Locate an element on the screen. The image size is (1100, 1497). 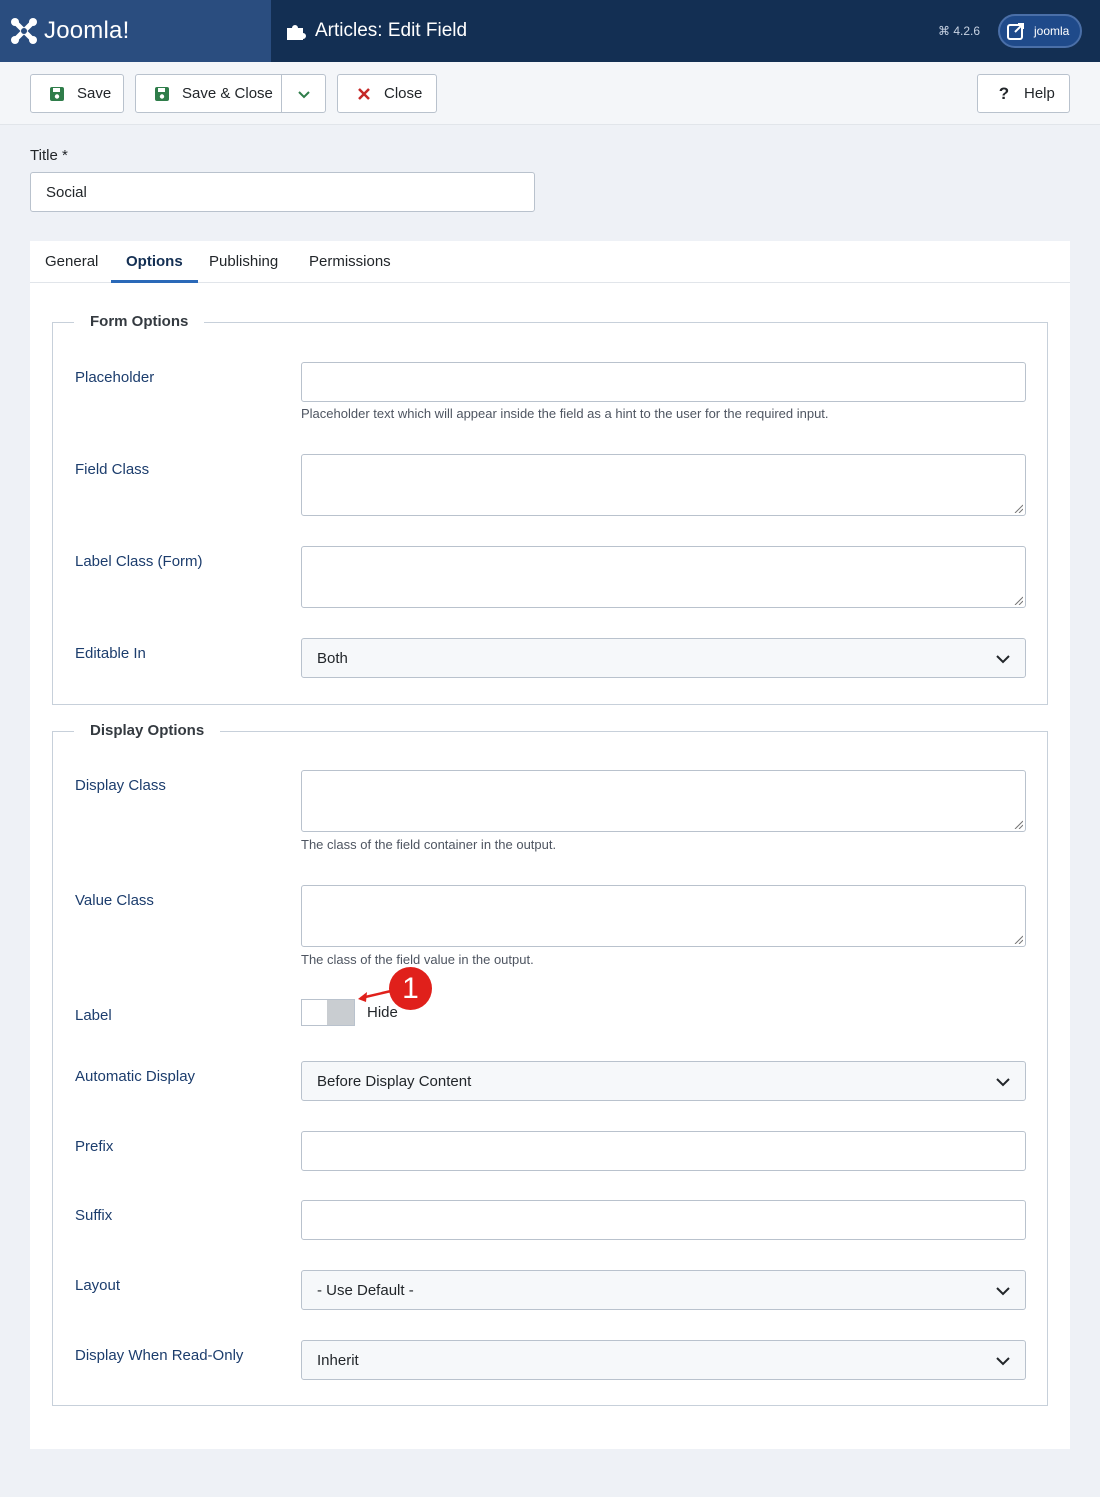
label-class-textarea is located at coordinates (663, 577).